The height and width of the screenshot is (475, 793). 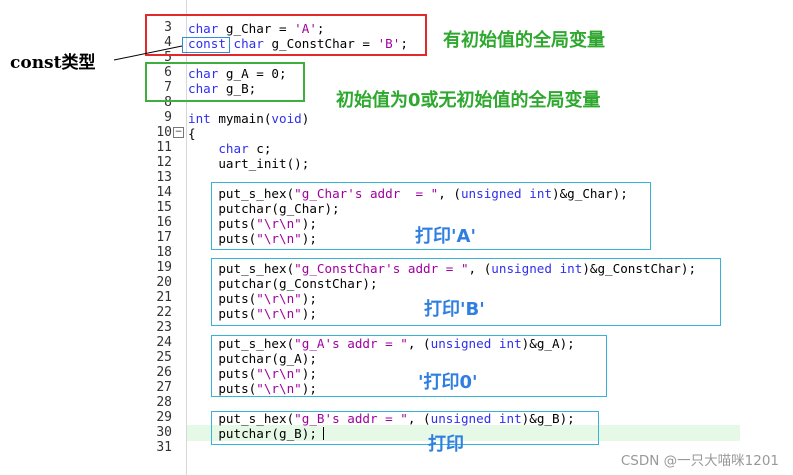 What do you see at coordinates (164, 387) in the screenshot?
I see `line-number: 27` at bounding box center [164, 387].